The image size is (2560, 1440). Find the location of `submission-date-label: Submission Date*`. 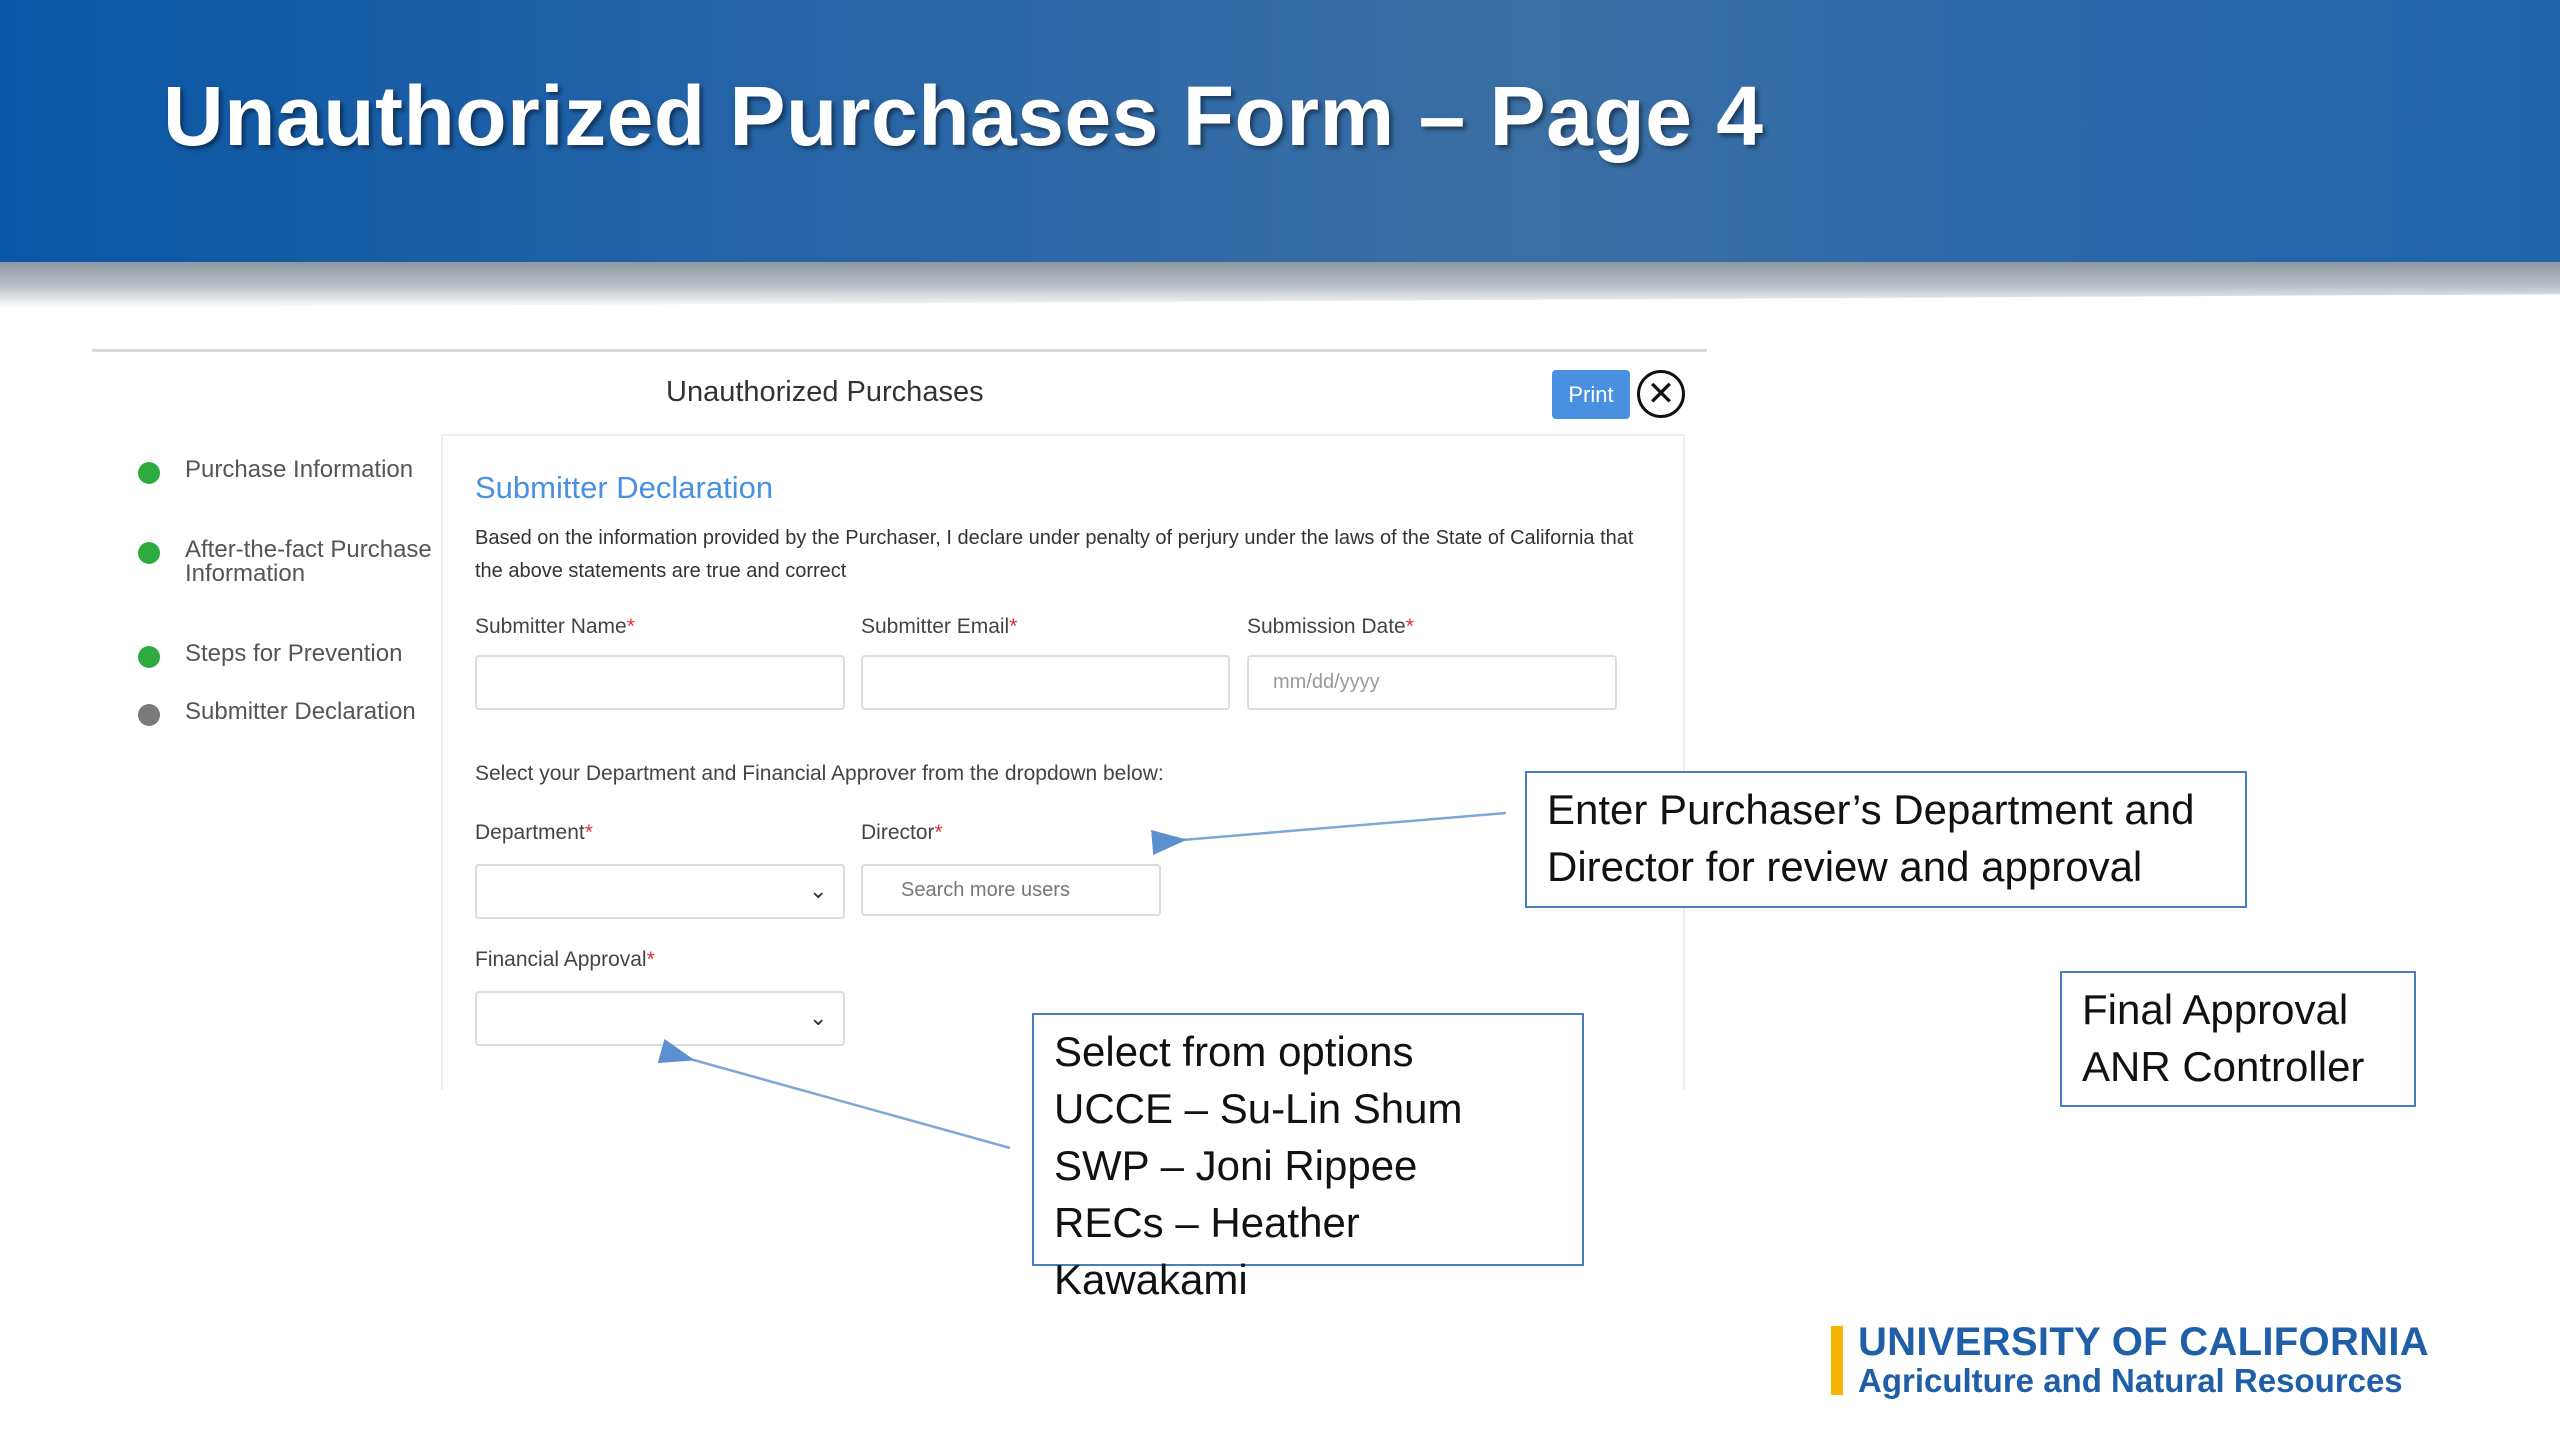

submission-date-label: Submission Date* is located at coordinates (1330, 626).